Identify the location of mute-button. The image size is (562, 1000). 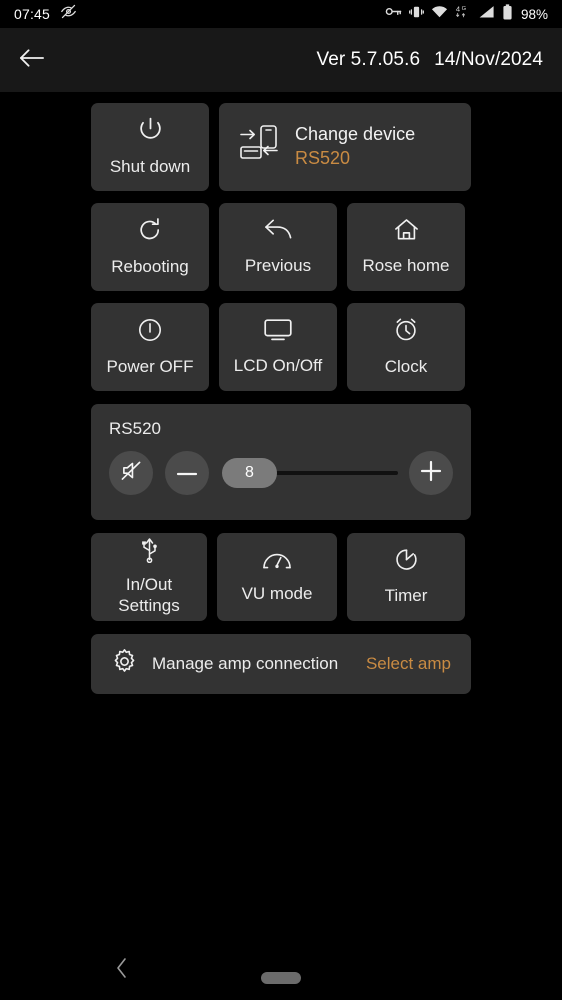
(131, 473).